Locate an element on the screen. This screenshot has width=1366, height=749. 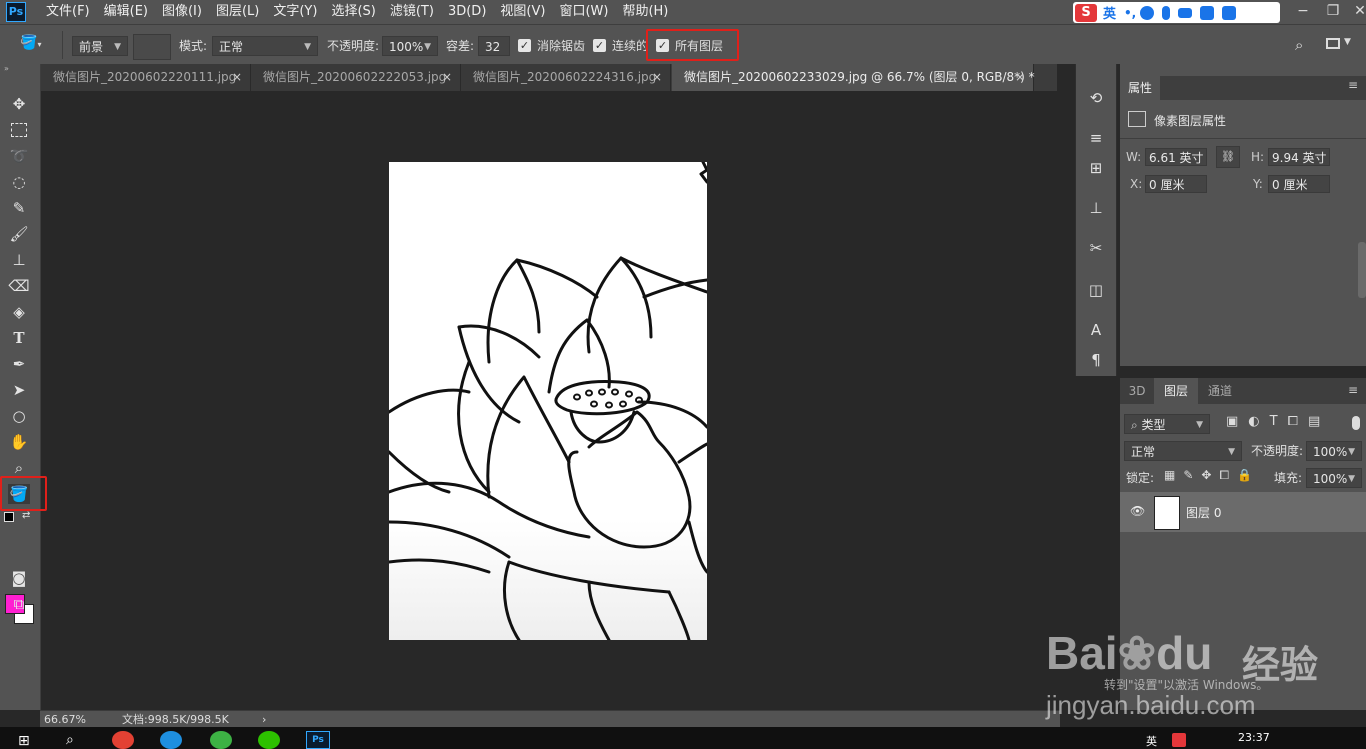
chevron-down-icon: ▼ is located at coordinates (1347, 42).